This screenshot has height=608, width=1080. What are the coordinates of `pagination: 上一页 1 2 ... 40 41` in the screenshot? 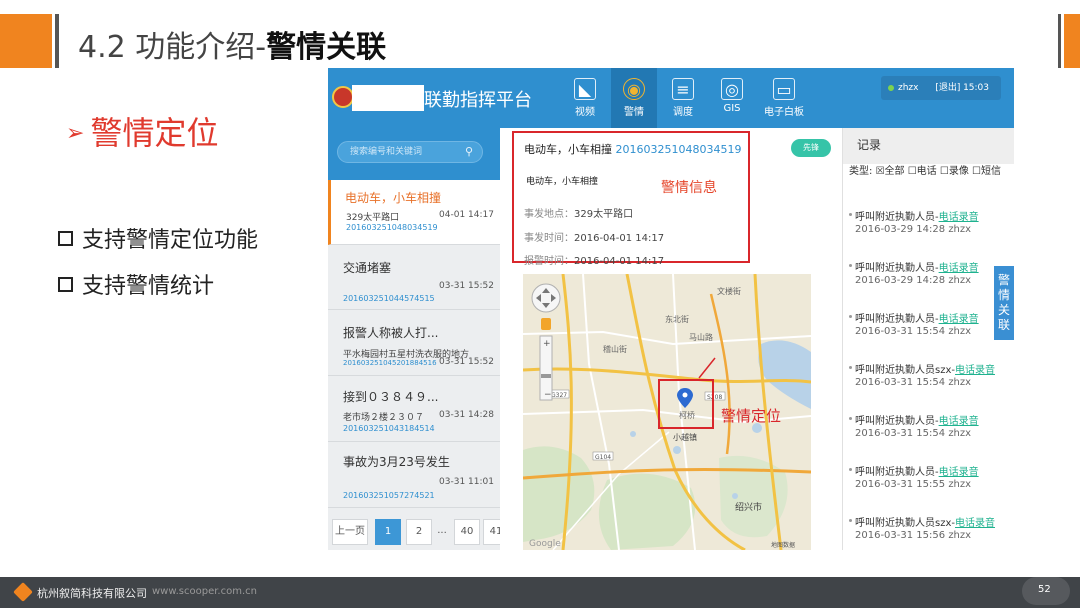 It's located at (418, 530).